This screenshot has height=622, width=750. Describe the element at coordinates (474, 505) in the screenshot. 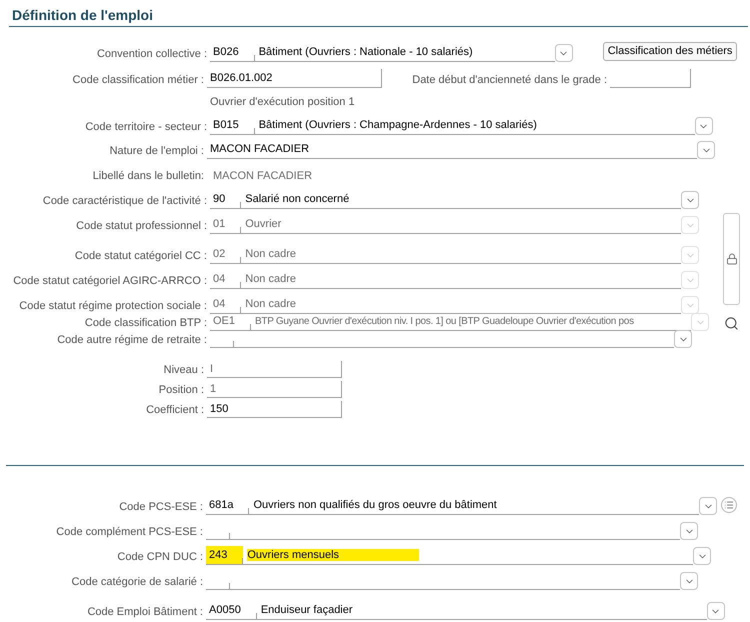

I see `description-field: Ouvriers non qualifiés du gros oeuvre du bâtiment` at that location.